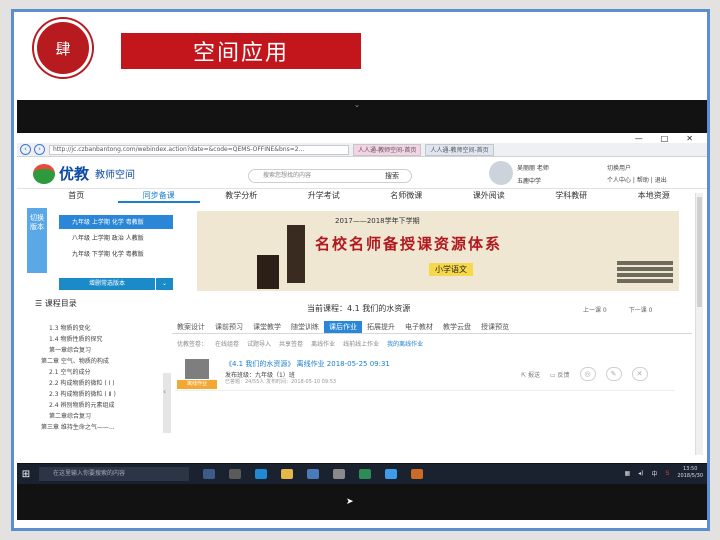 Image resolution: width=720 pixels, height=540 pixels. I want to click on tab-practice: 随堂训练, so click(305, 327).